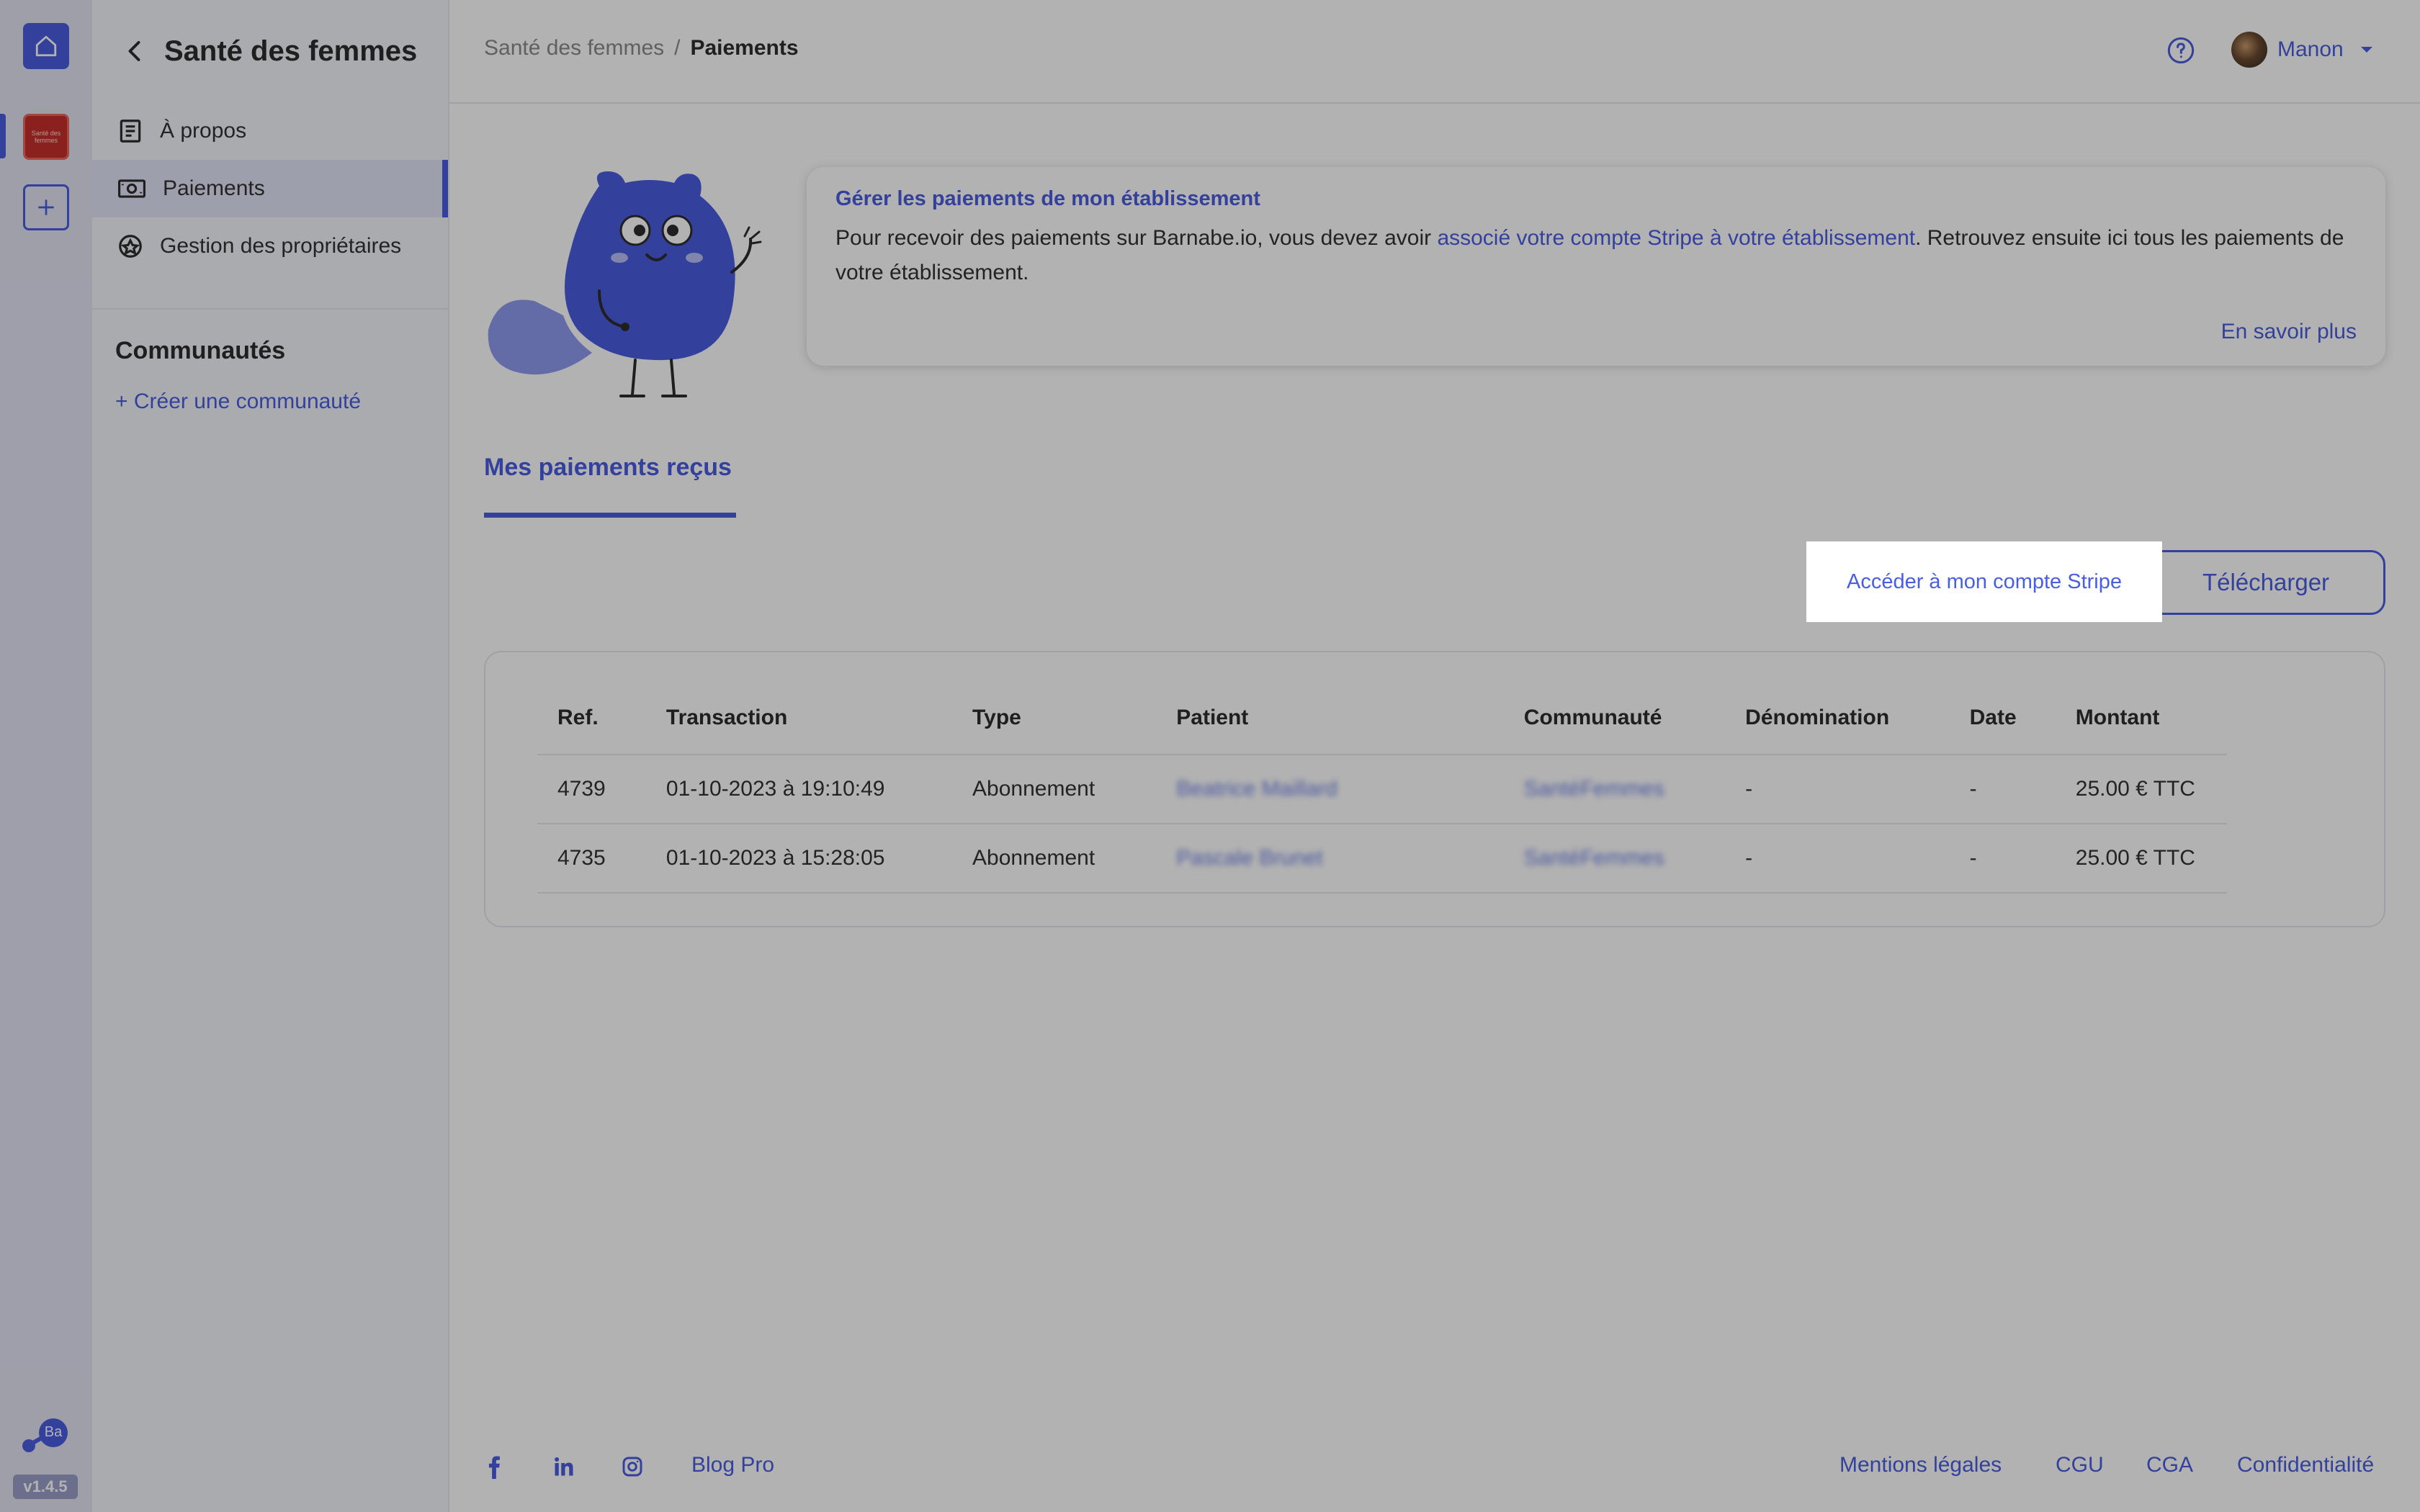 The image size is (2420, 1512). What do you see at coordinates (2002, 718) in the screenshot?
I see `col-date: Date` at bounding box center [2002, 718].